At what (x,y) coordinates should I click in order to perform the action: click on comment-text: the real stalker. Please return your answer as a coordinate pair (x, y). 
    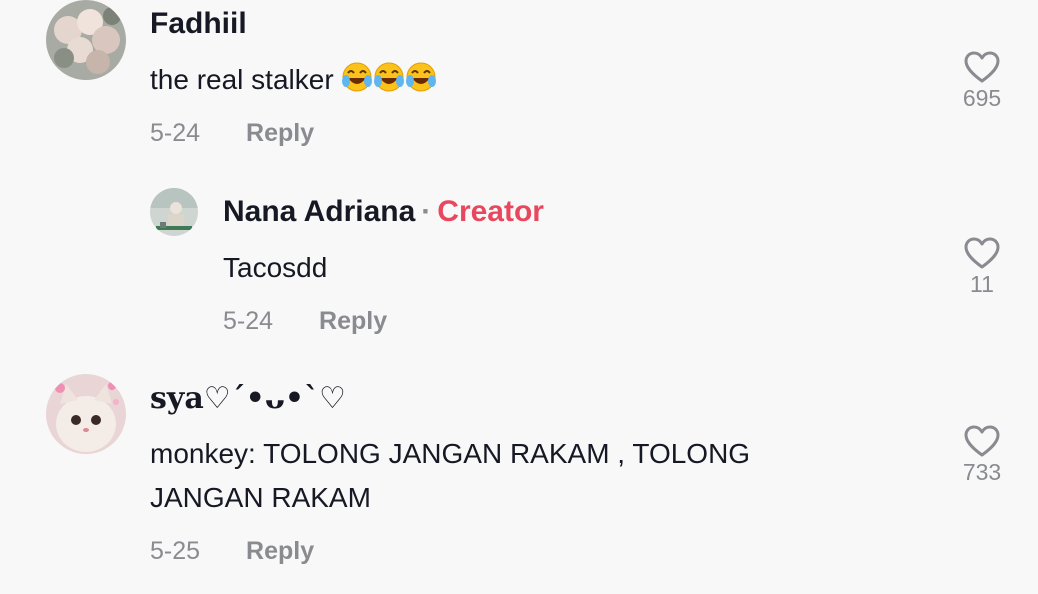
    Looking at the image, I should click on (293, 82).